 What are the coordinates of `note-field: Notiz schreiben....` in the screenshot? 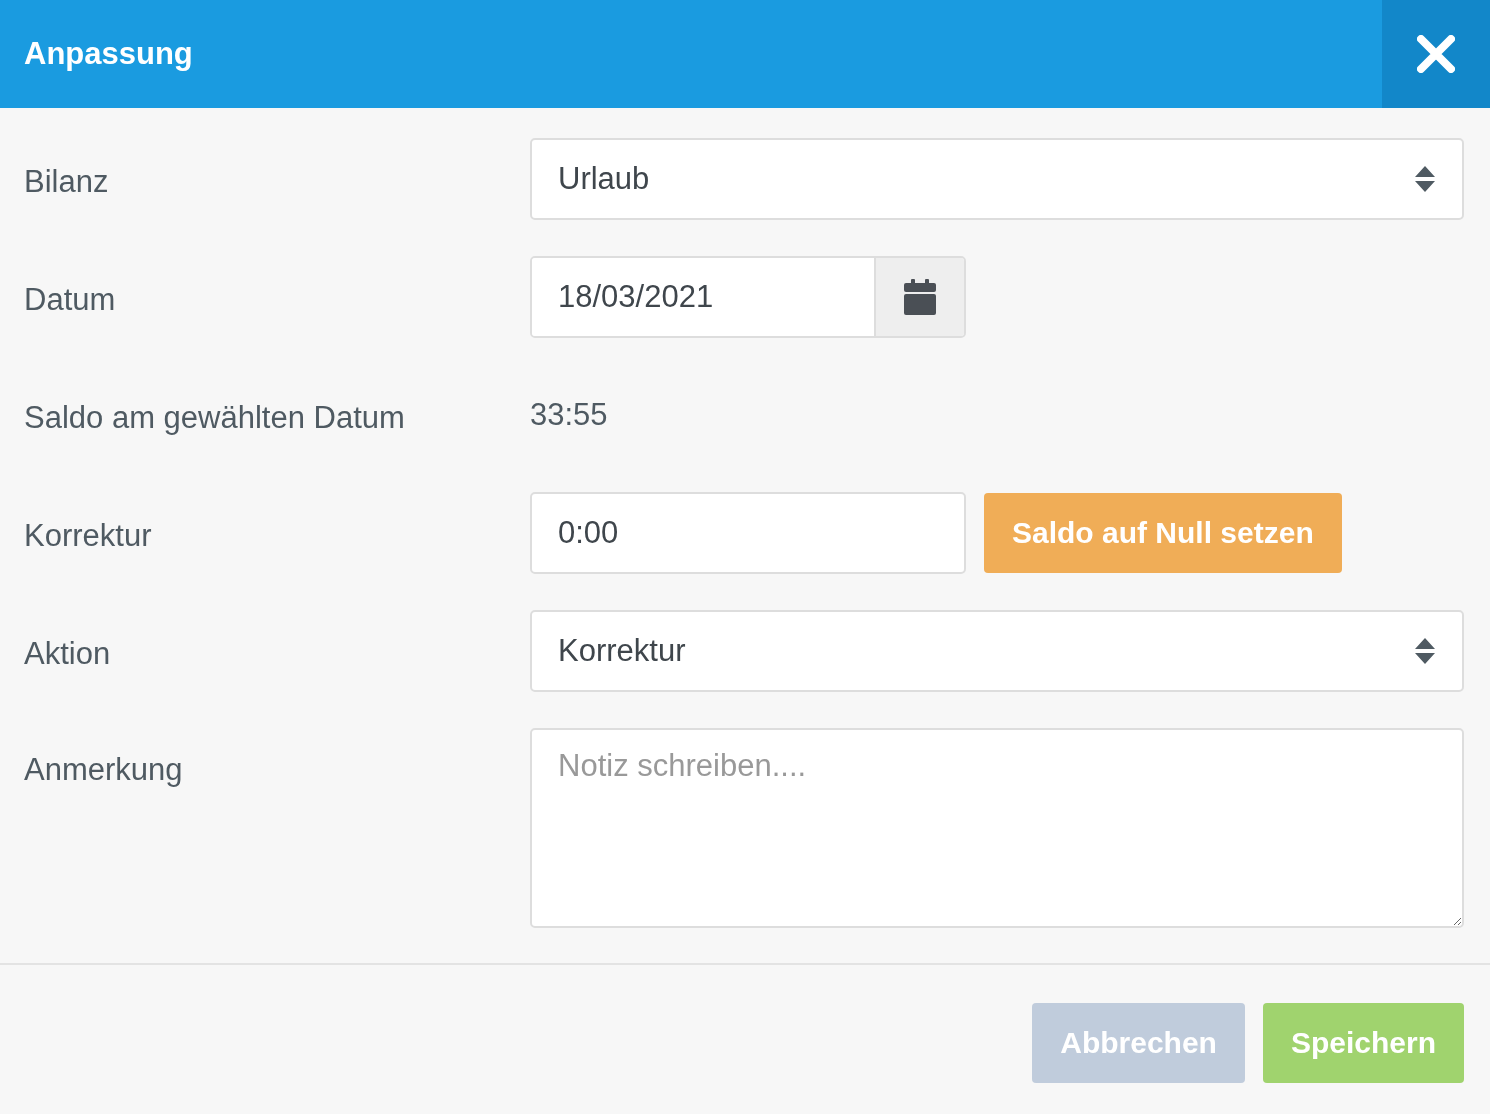 It's located at (997, 828).